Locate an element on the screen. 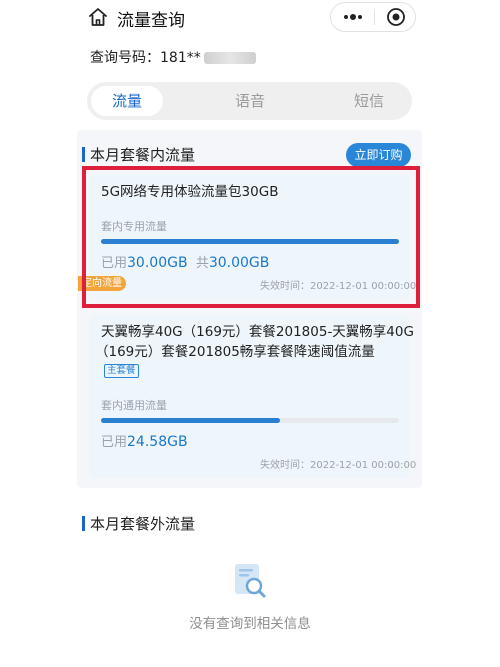 This screenshot has height=667, width=500. more-icon is located at coordinates (352, 17).